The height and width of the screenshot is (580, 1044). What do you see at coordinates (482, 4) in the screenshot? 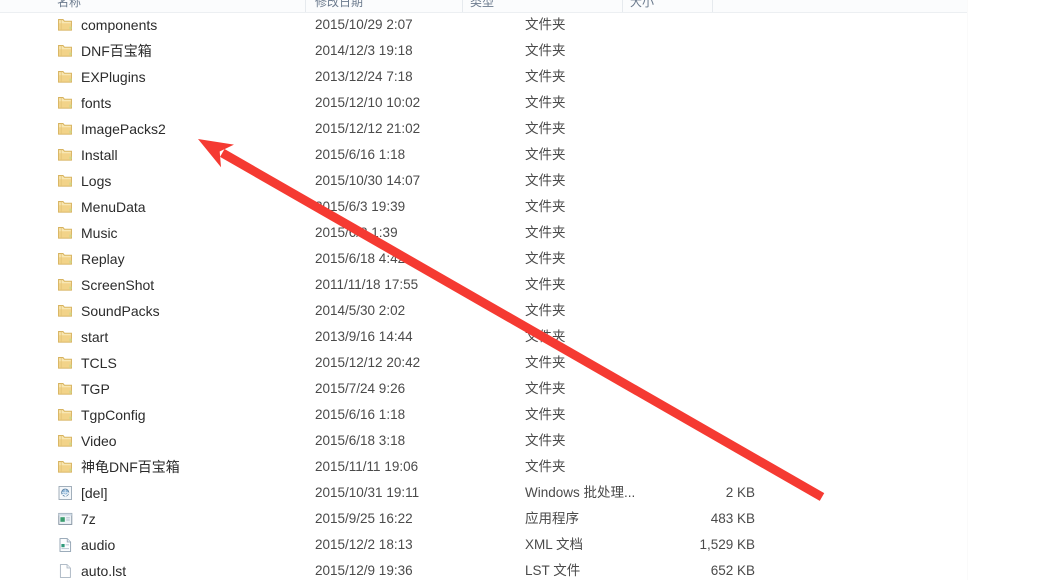
I see `column-header-type: 类型` at bounding box center [482, 4].